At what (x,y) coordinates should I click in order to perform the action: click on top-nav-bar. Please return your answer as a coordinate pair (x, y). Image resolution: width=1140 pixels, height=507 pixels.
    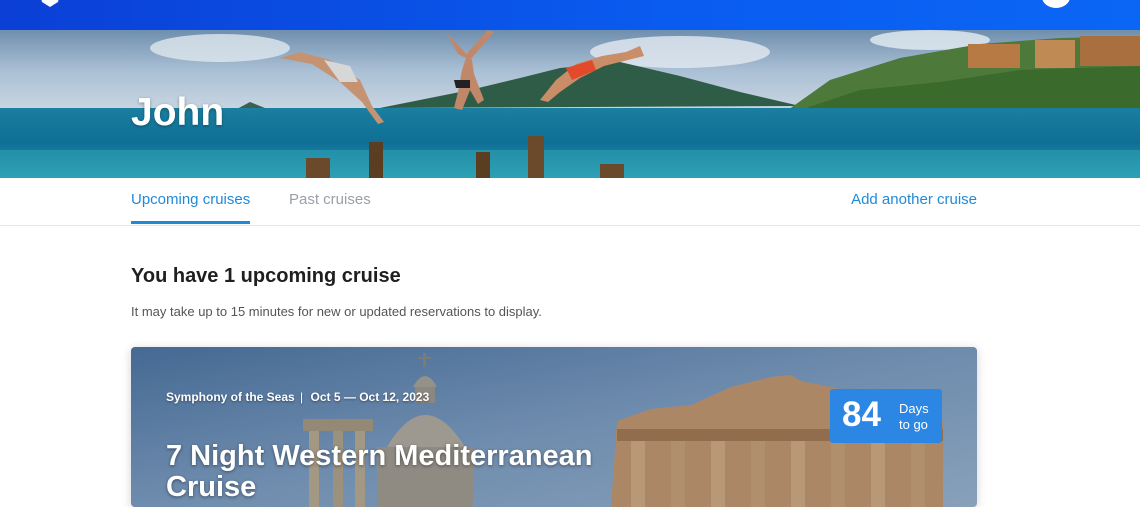
    Looking at the image, I should click on (570, 15).